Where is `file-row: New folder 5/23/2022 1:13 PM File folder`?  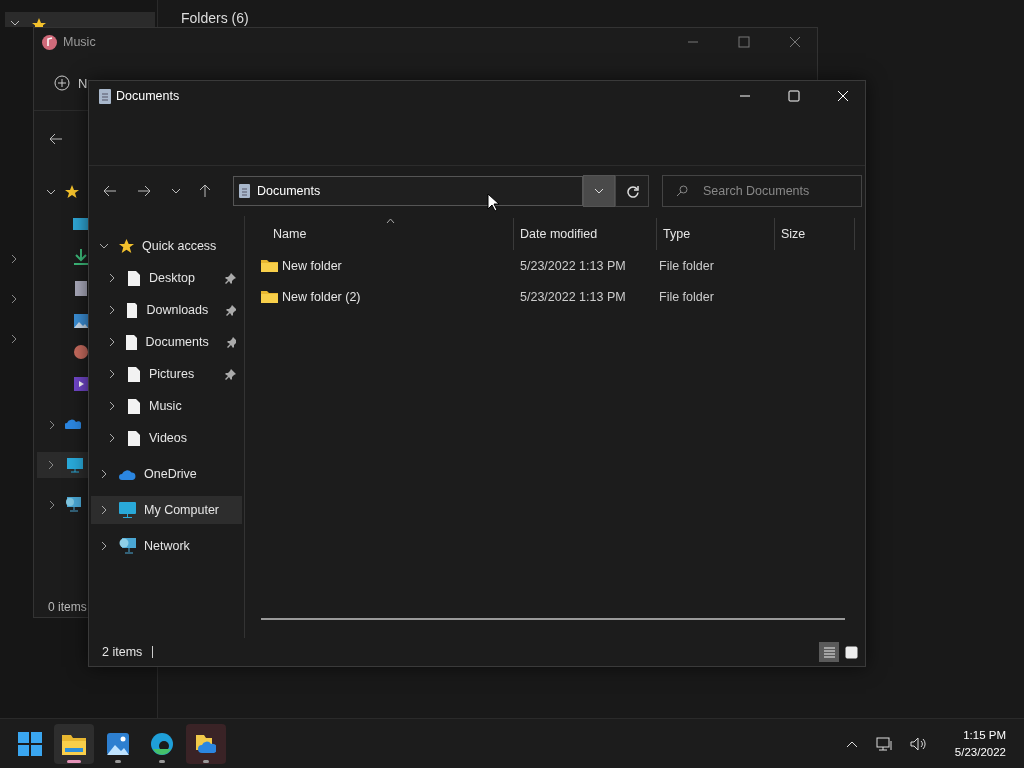 file-row: New folder 5/23/2022 1:13 PM File folder is located at coordinates (563, 265).